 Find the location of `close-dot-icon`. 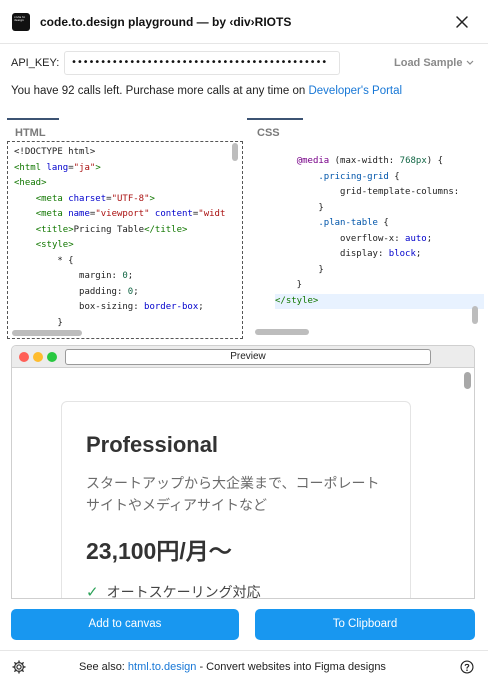

close-dot-icon is located at coordinates (24, 357).